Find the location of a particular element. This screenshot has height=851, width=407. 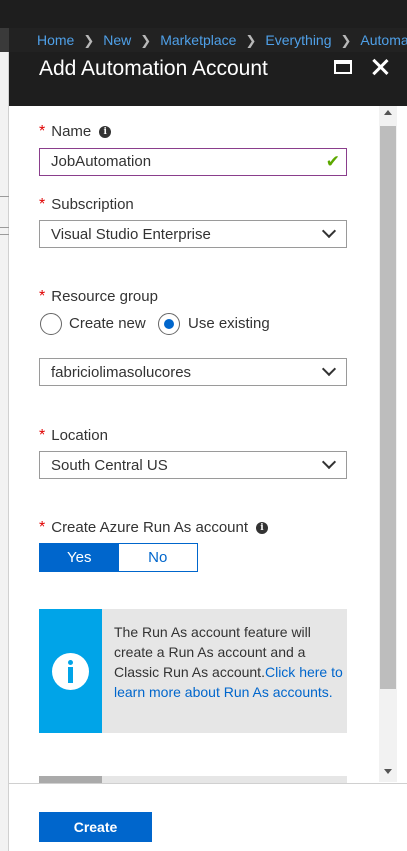

blade-title: Add Automation Account is located at coordinates (153, 68).